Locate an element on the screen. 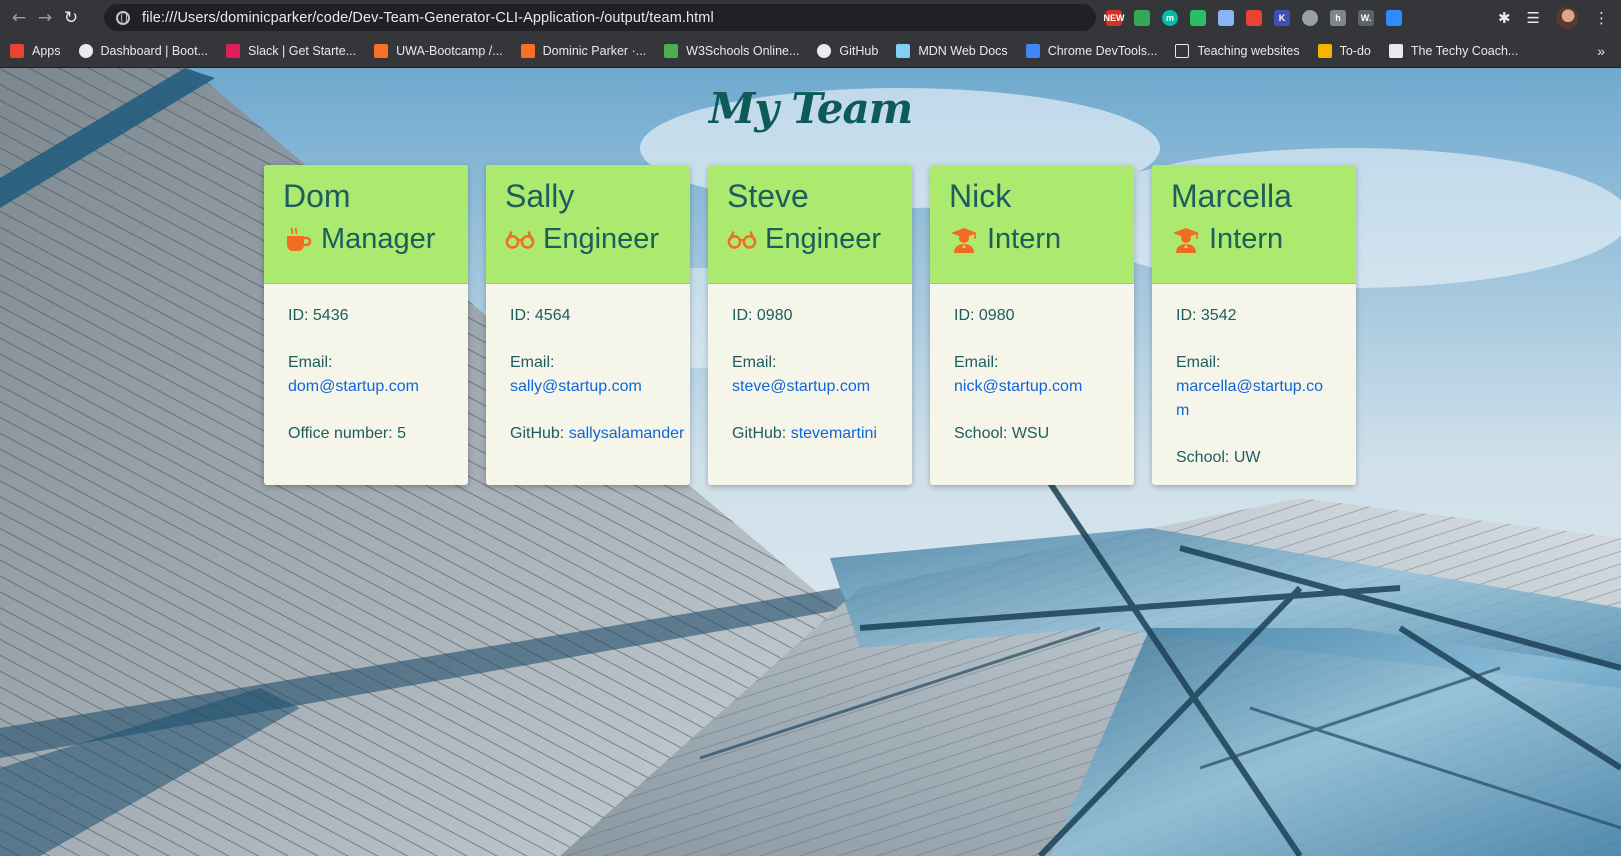  email-field: Email: sally@startup.com is located at coordinates (600, 375).